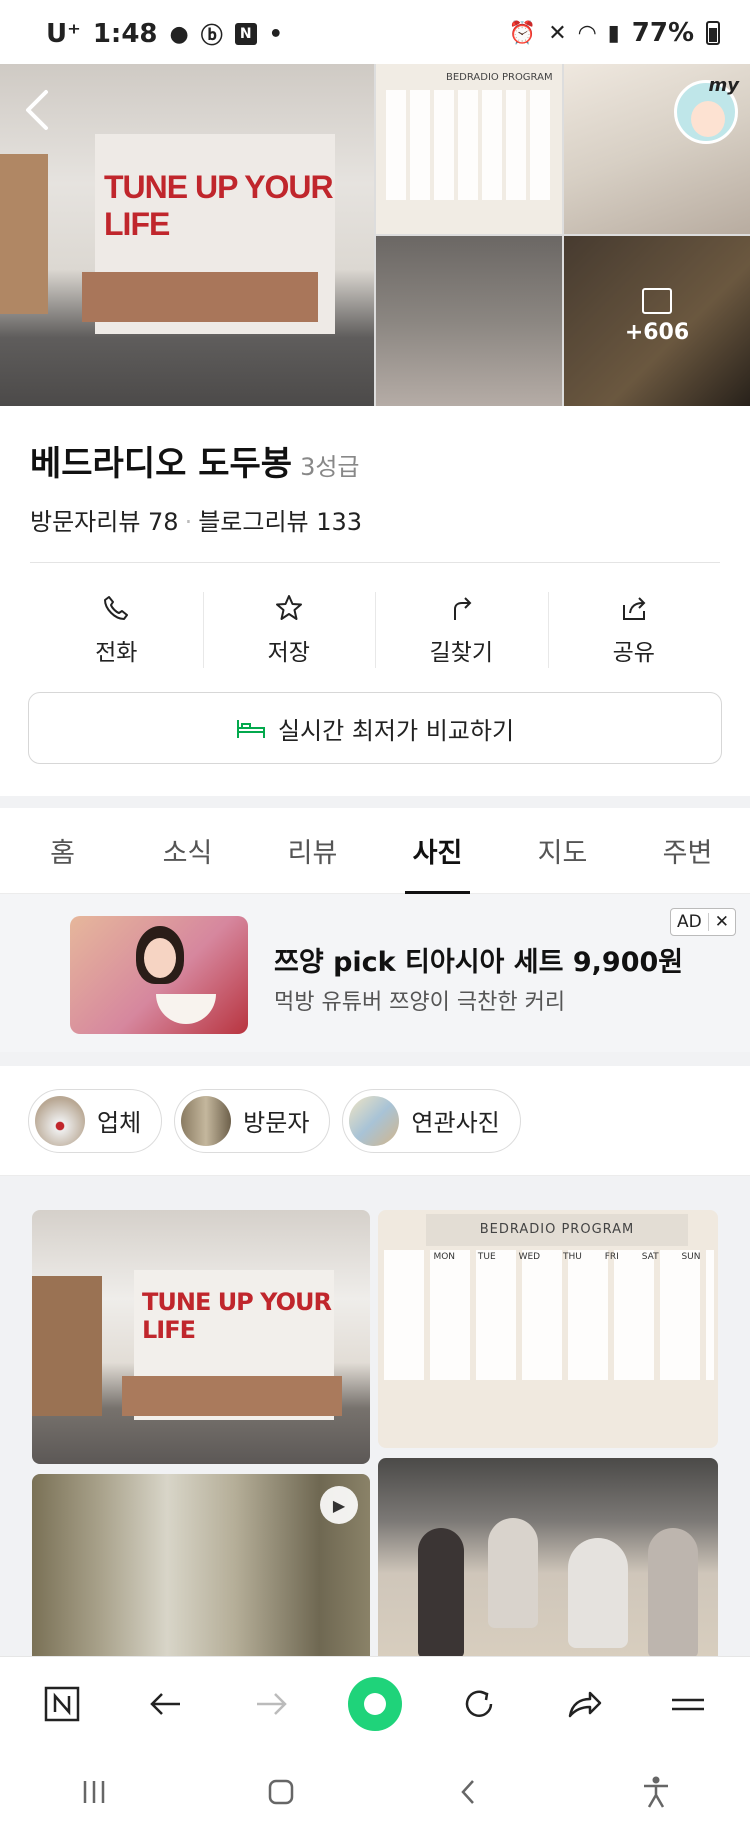  I want to click on tab-photos: 사진, so click(437, 851).